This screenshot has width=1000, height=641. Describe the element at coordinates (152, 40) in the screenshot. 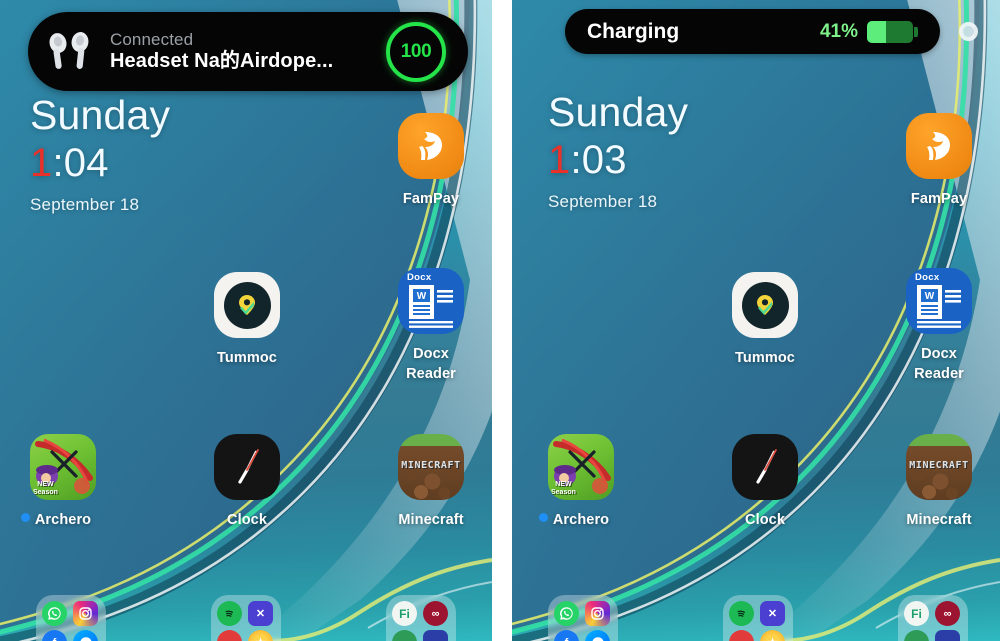

I see `notification-subtitle: Connected` at that location.